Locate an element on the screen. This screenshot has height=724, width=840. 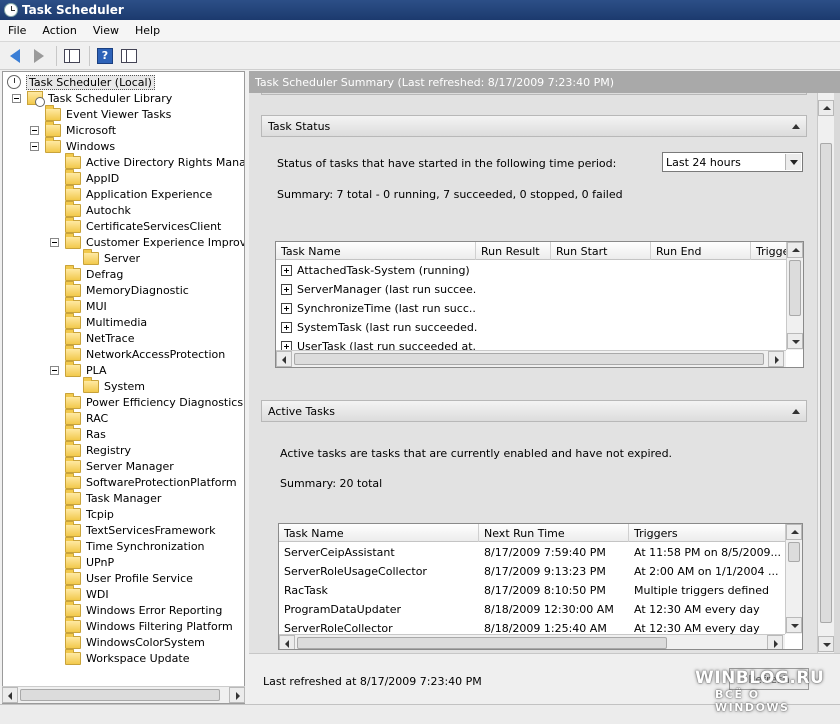
tree-item: Ras is located at coordinates (85, 433).